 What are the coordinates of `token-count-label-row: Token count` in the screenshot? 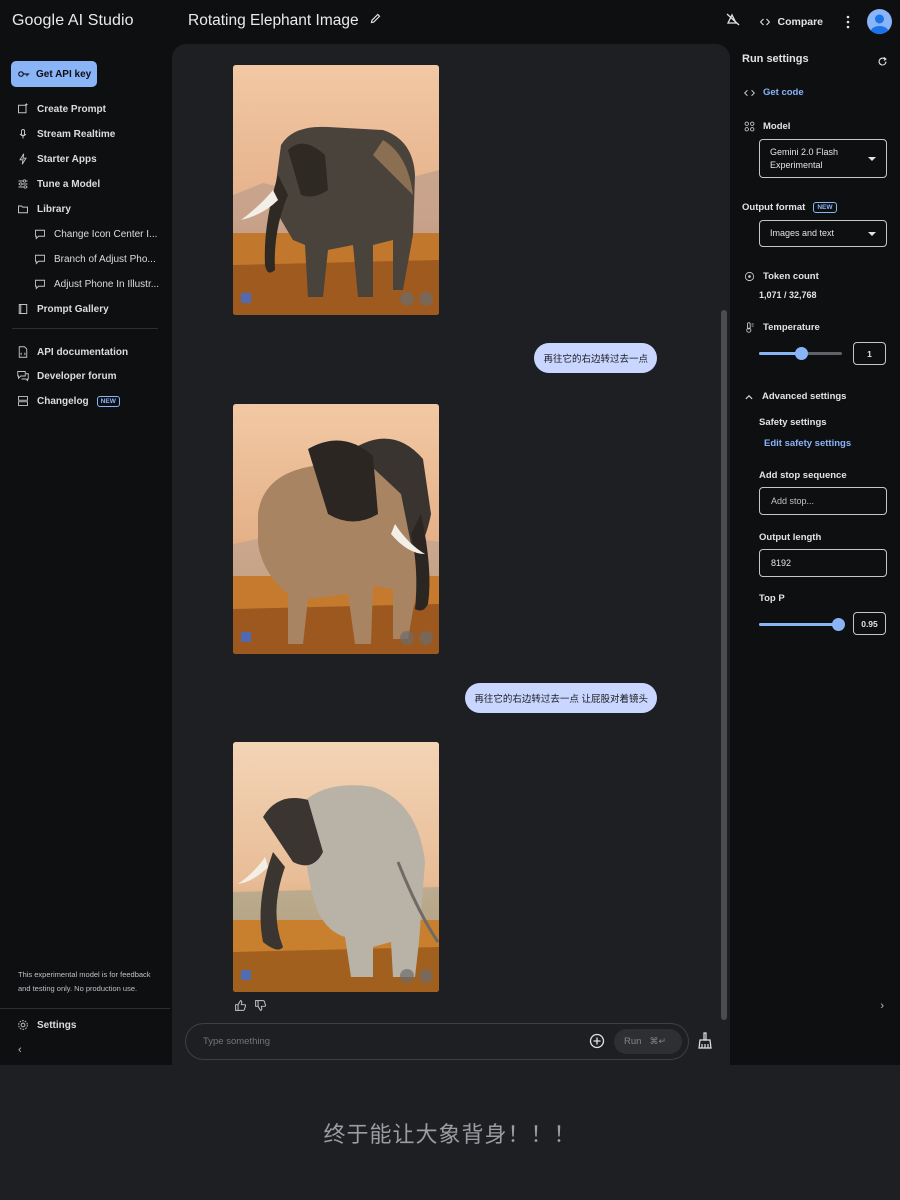 It's located at (781, 276).